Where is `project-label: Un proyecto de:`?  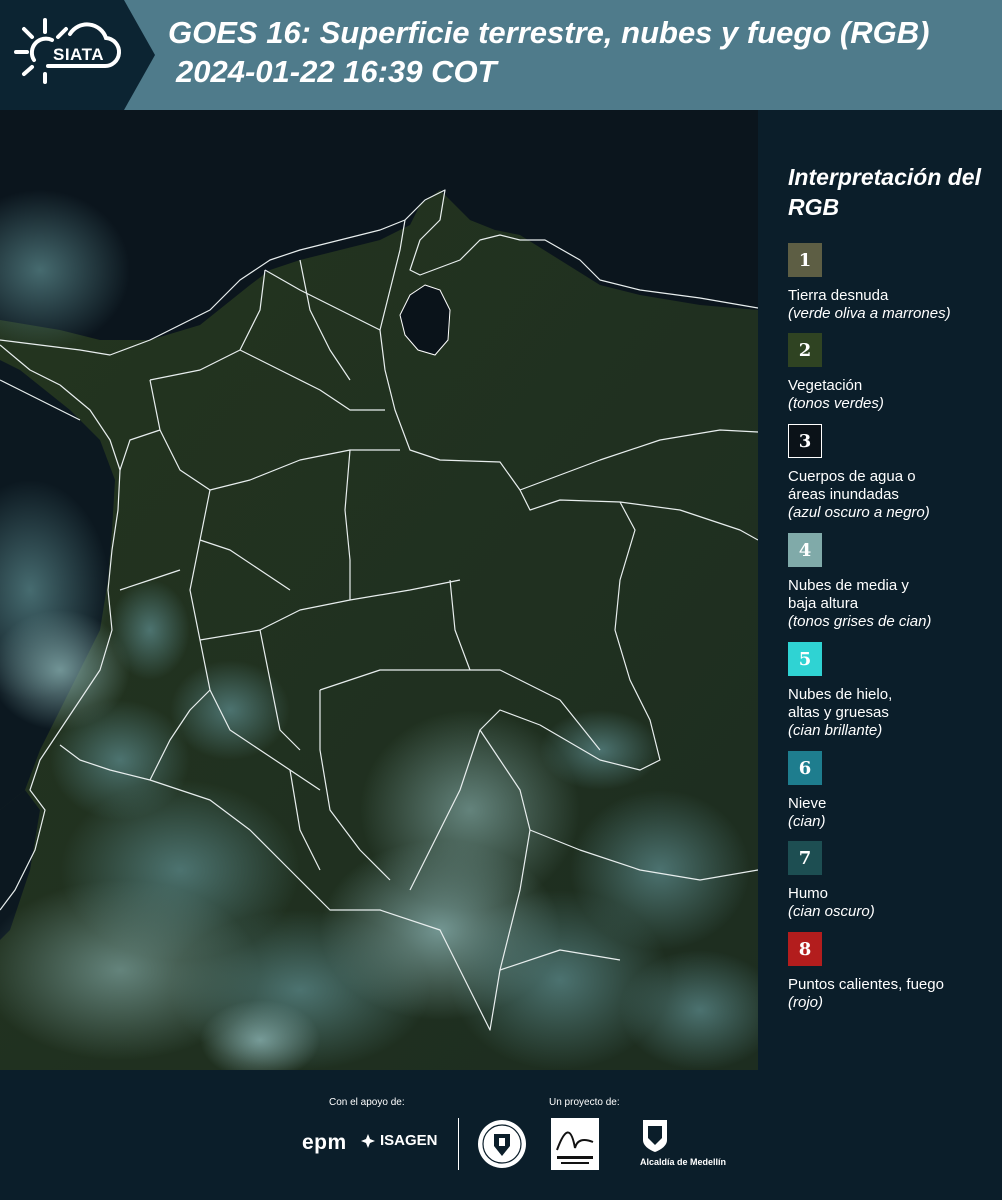
project-label: Un proyecto de: is located at coordinates (584, 1102).